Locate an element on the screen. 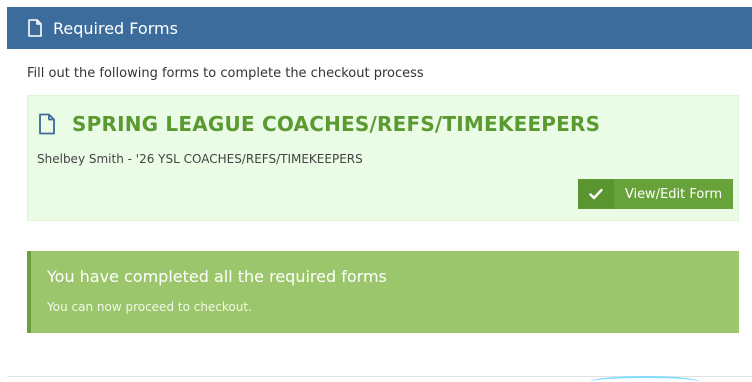  decorative-glow is located at coordinates (645, 379).